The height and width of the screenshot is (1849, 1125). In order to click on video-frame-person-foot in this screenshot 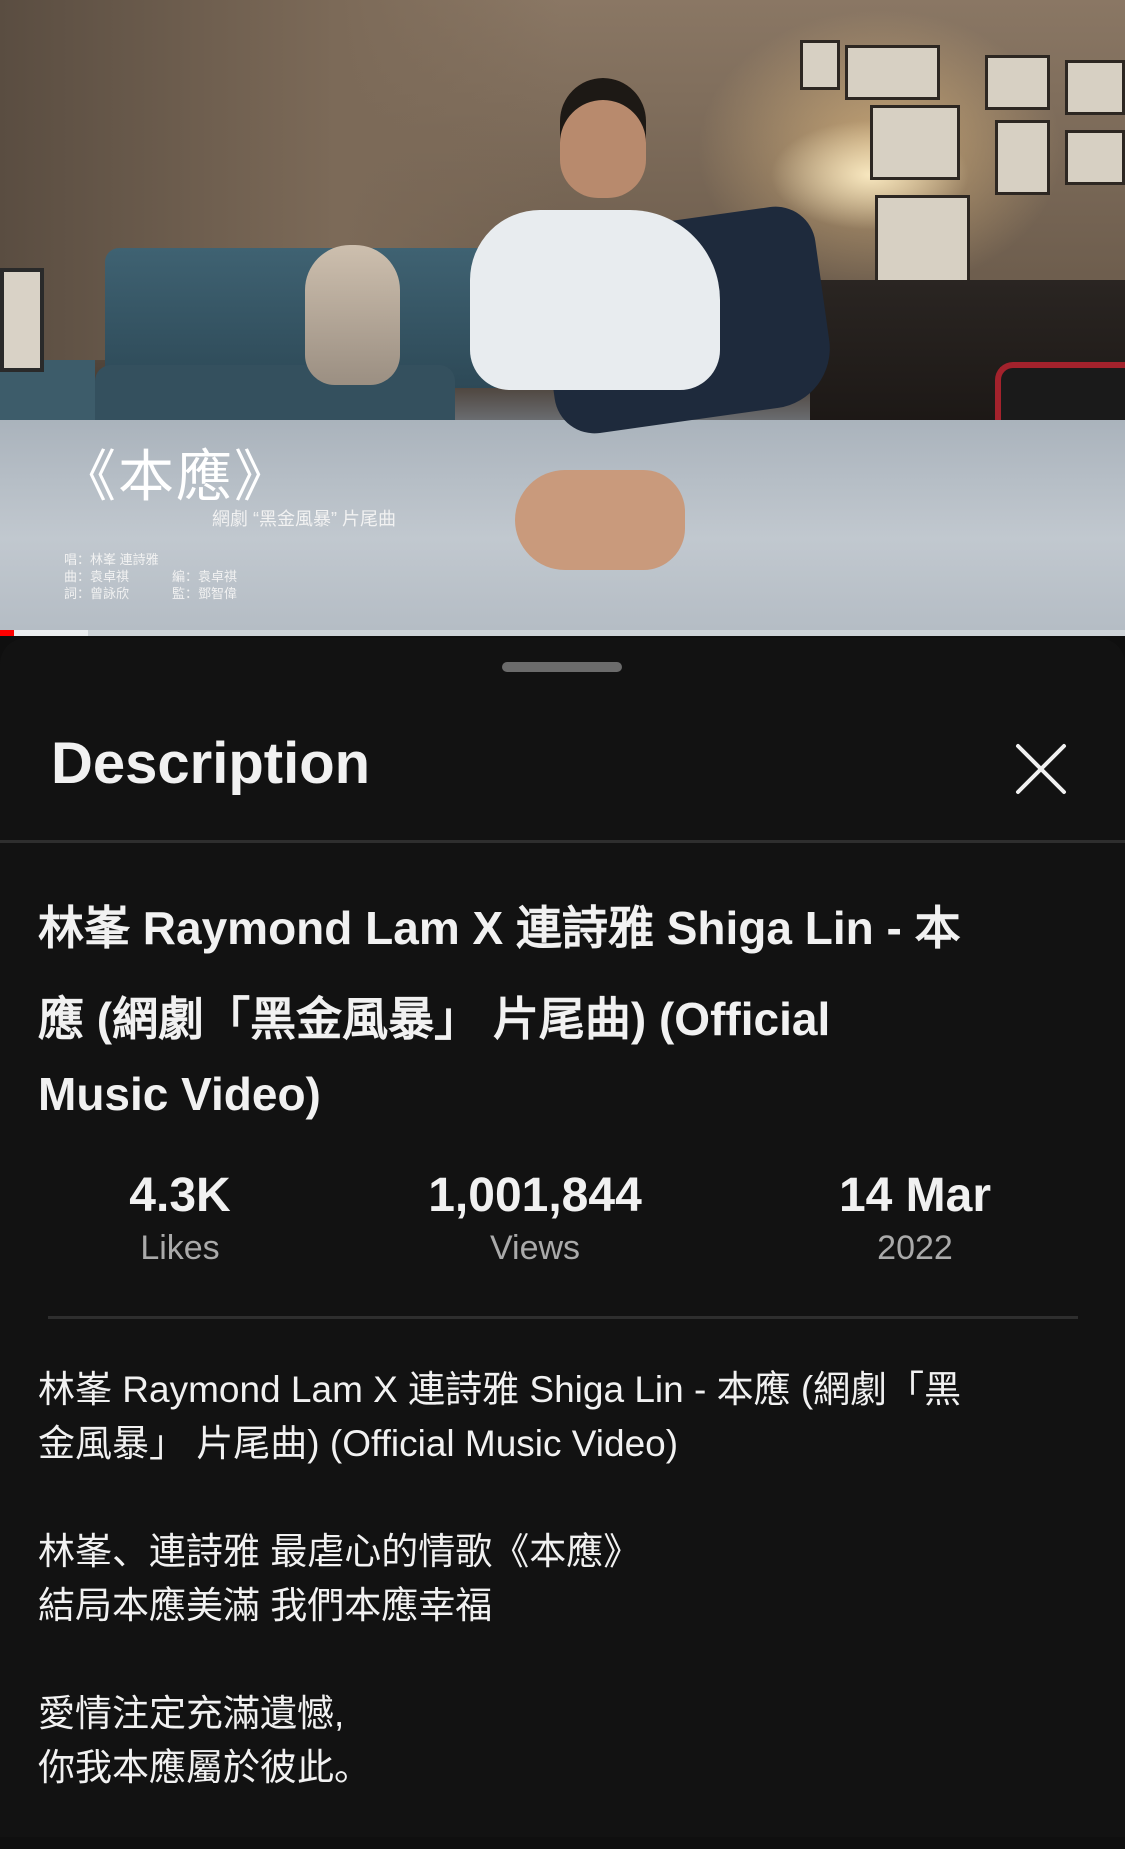, I will do `click(600, 520)`.